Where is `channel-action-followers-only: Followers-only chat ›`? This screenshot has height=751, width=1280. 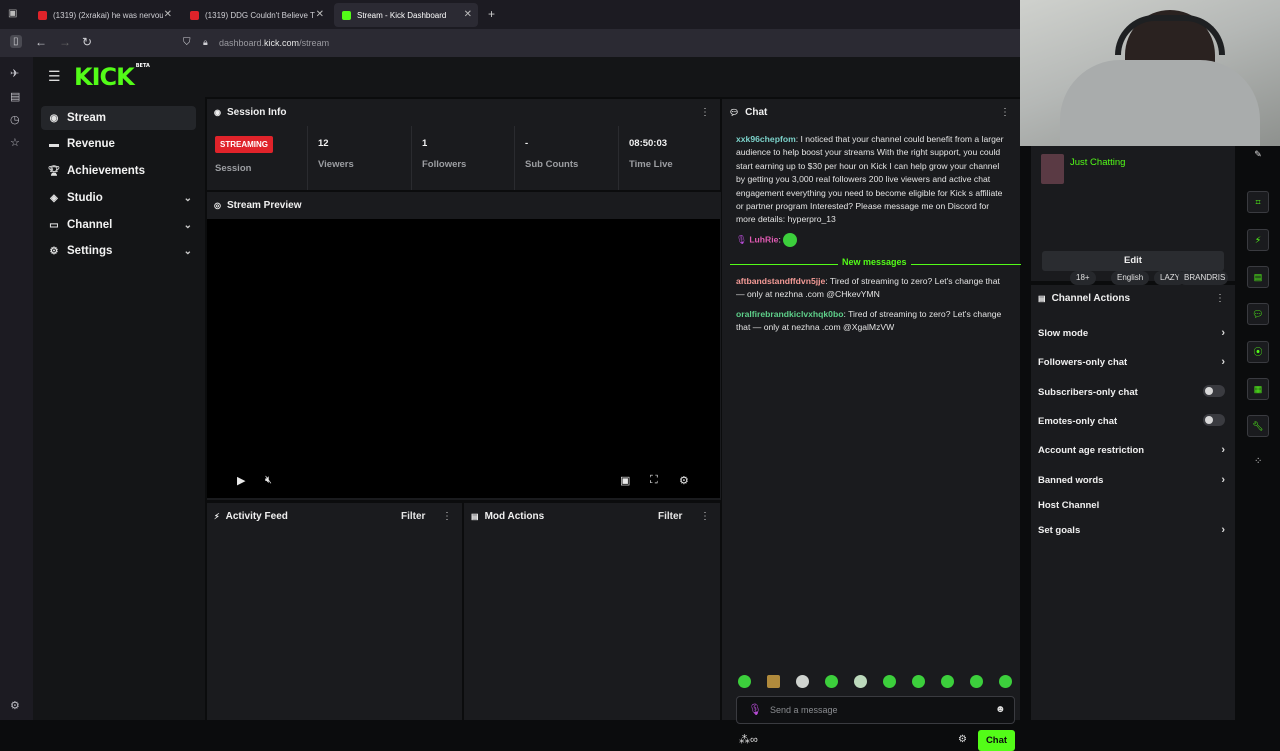 channel-action-followers-only: Followers-only chat › is located at coordinates (1131, 362).